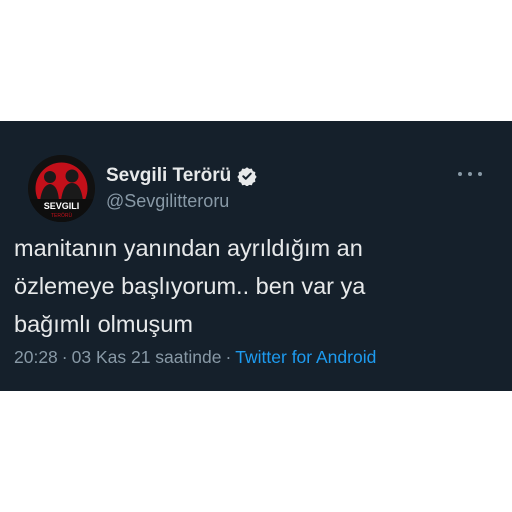  I want to click on avatar-logo-text: SEVGILI, so click(62, 206).